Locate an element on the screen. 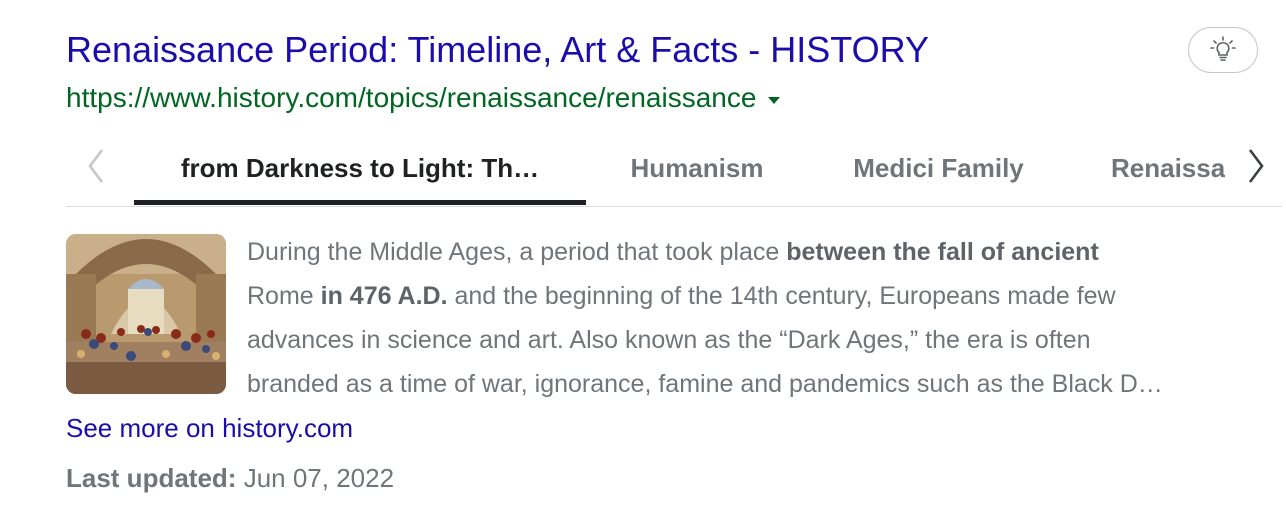 This screenshot has width=1286, height=520. caret-down-icon is located at coordinates (774, 100).